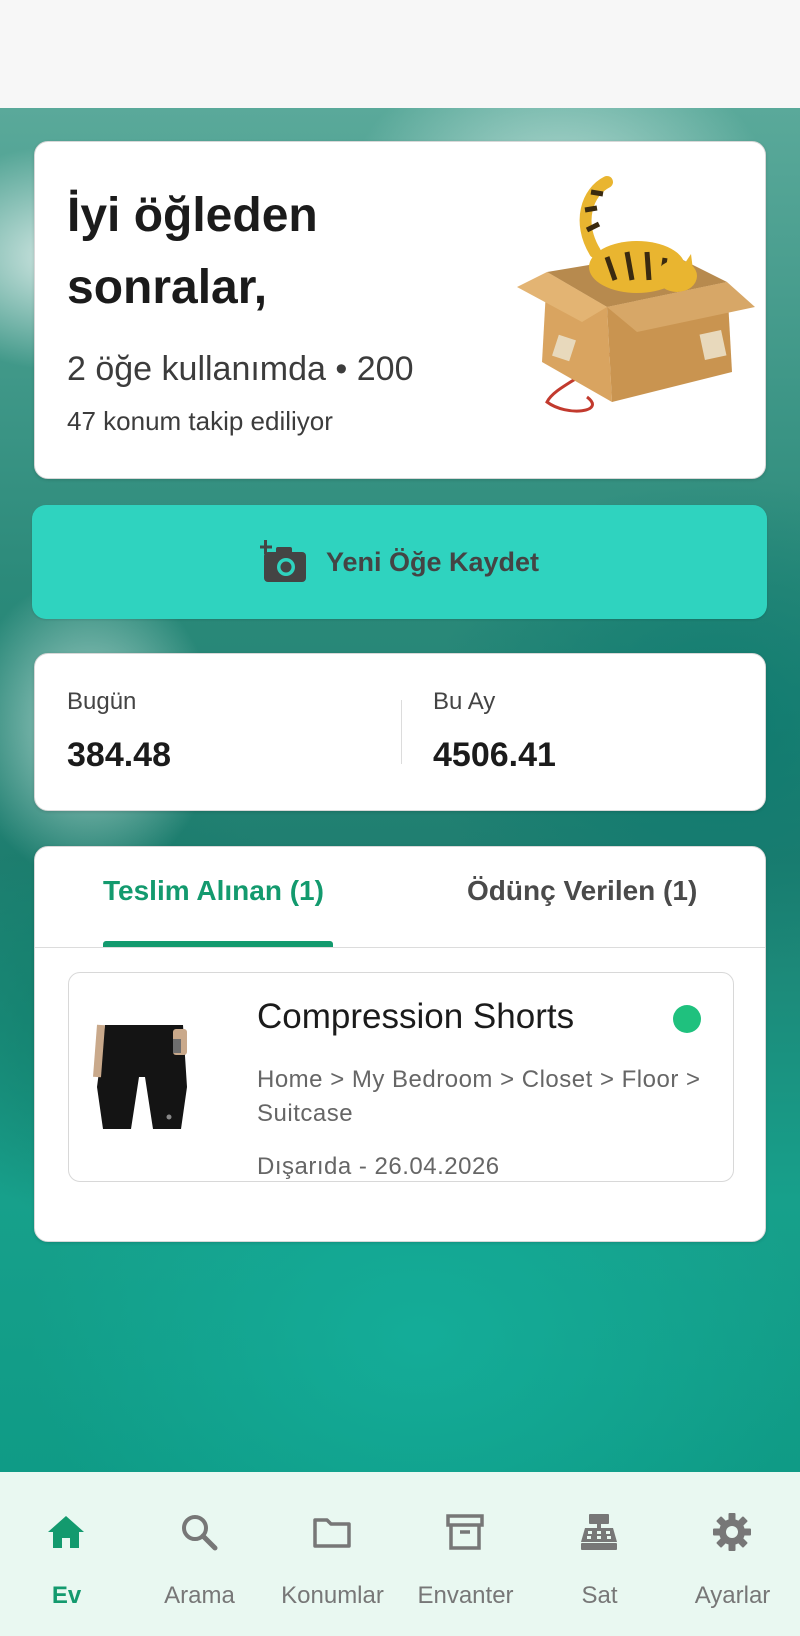 The height and width of the screenshot is (1636, 800). What do you see at coordinates (732, 1554) in the screenshot?
I see `nav-item-settings: Ayarlar` at bounding box center [732, 1554].